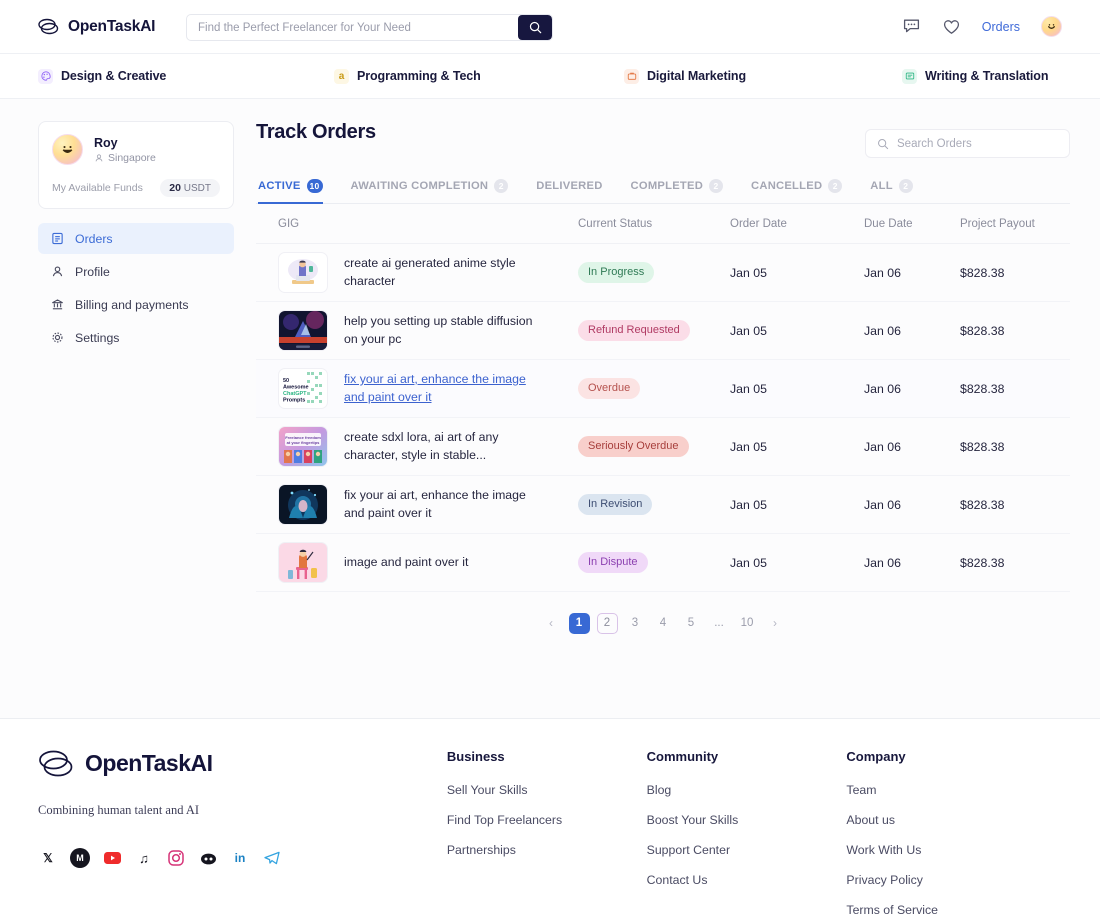 This screenshot has height=920, width=1100. What do you see at coordinates (112, 858) in the screenshot?
I see `youtube-icon` at bounding box center [112, 858].